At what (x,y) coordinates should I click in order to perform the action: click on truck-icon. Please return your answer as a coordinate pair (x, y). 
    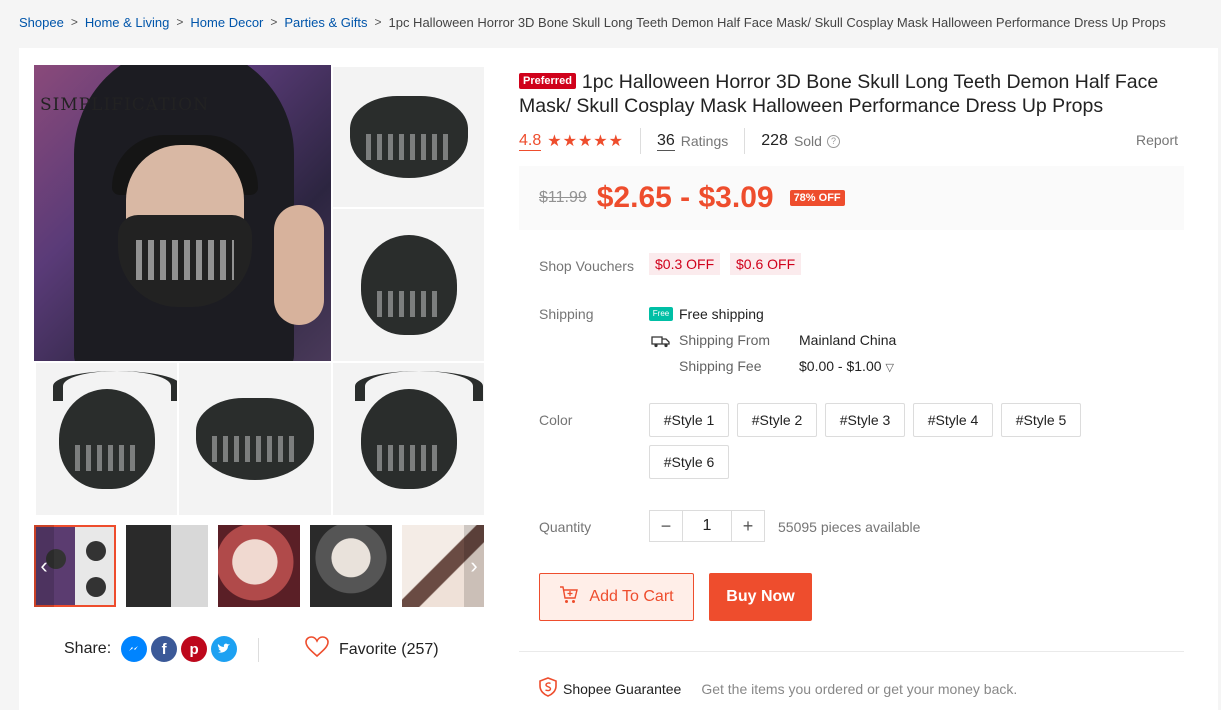
    Looking at the image, I should click on (661, 343).